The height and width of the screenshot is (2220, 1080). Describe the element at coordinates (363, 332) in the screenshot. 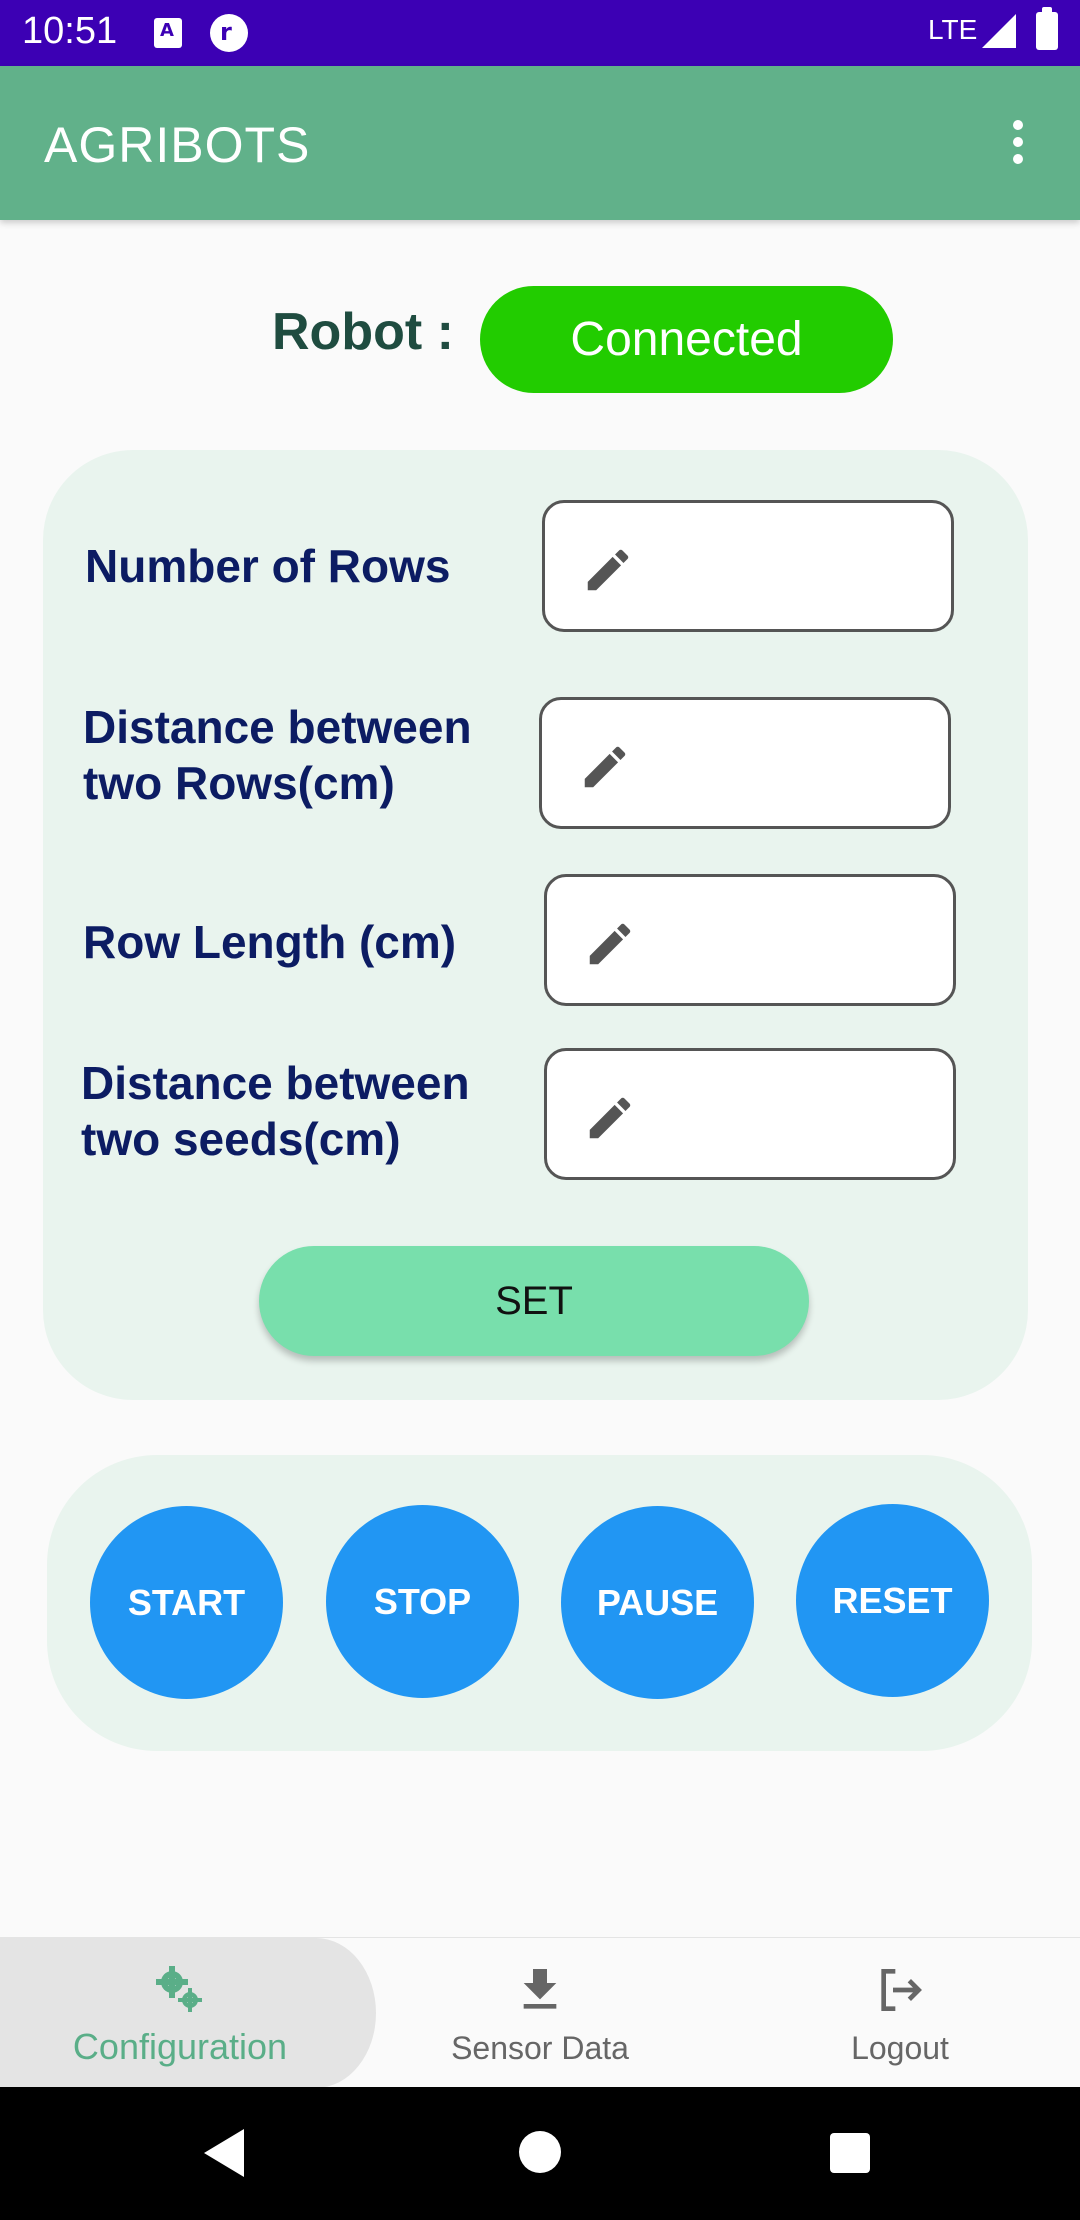

I see `robot-label: Robot :` at that location.